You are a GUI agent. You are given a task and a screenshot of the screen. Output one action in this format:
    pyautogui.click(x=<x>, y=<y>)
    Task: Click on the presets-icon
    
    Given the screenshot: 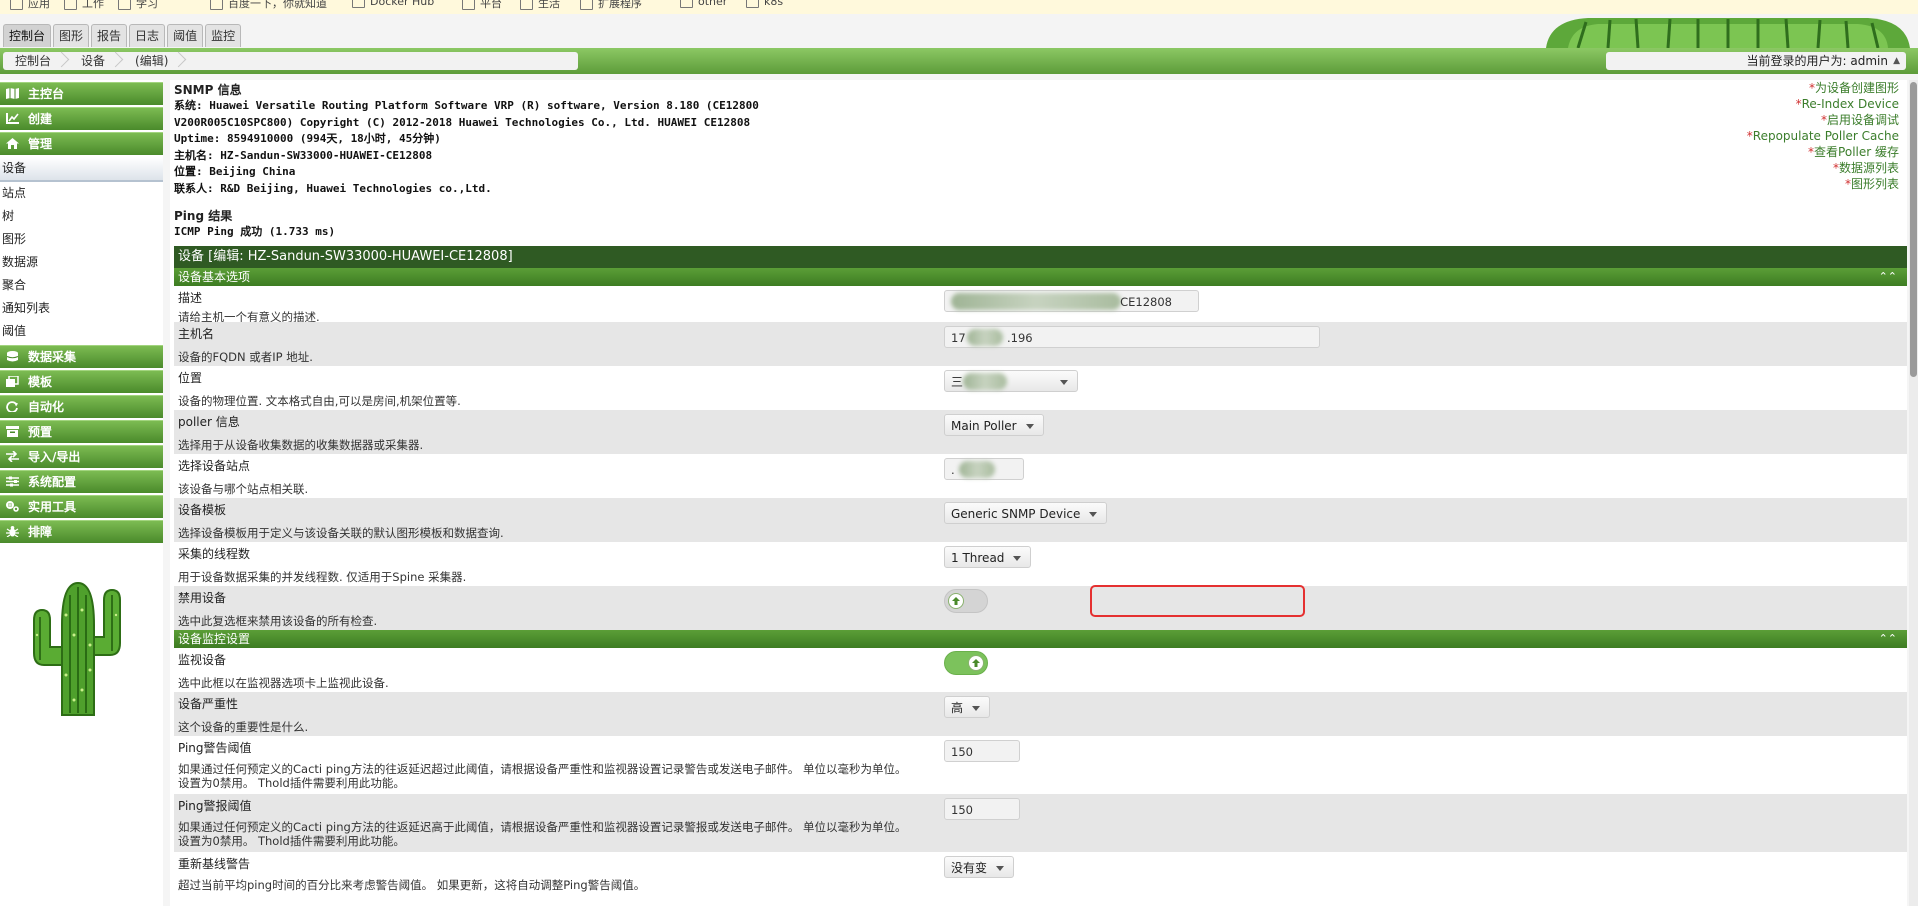 What is the action you would take?
    pyautogui.click(x=12, y=431)
    